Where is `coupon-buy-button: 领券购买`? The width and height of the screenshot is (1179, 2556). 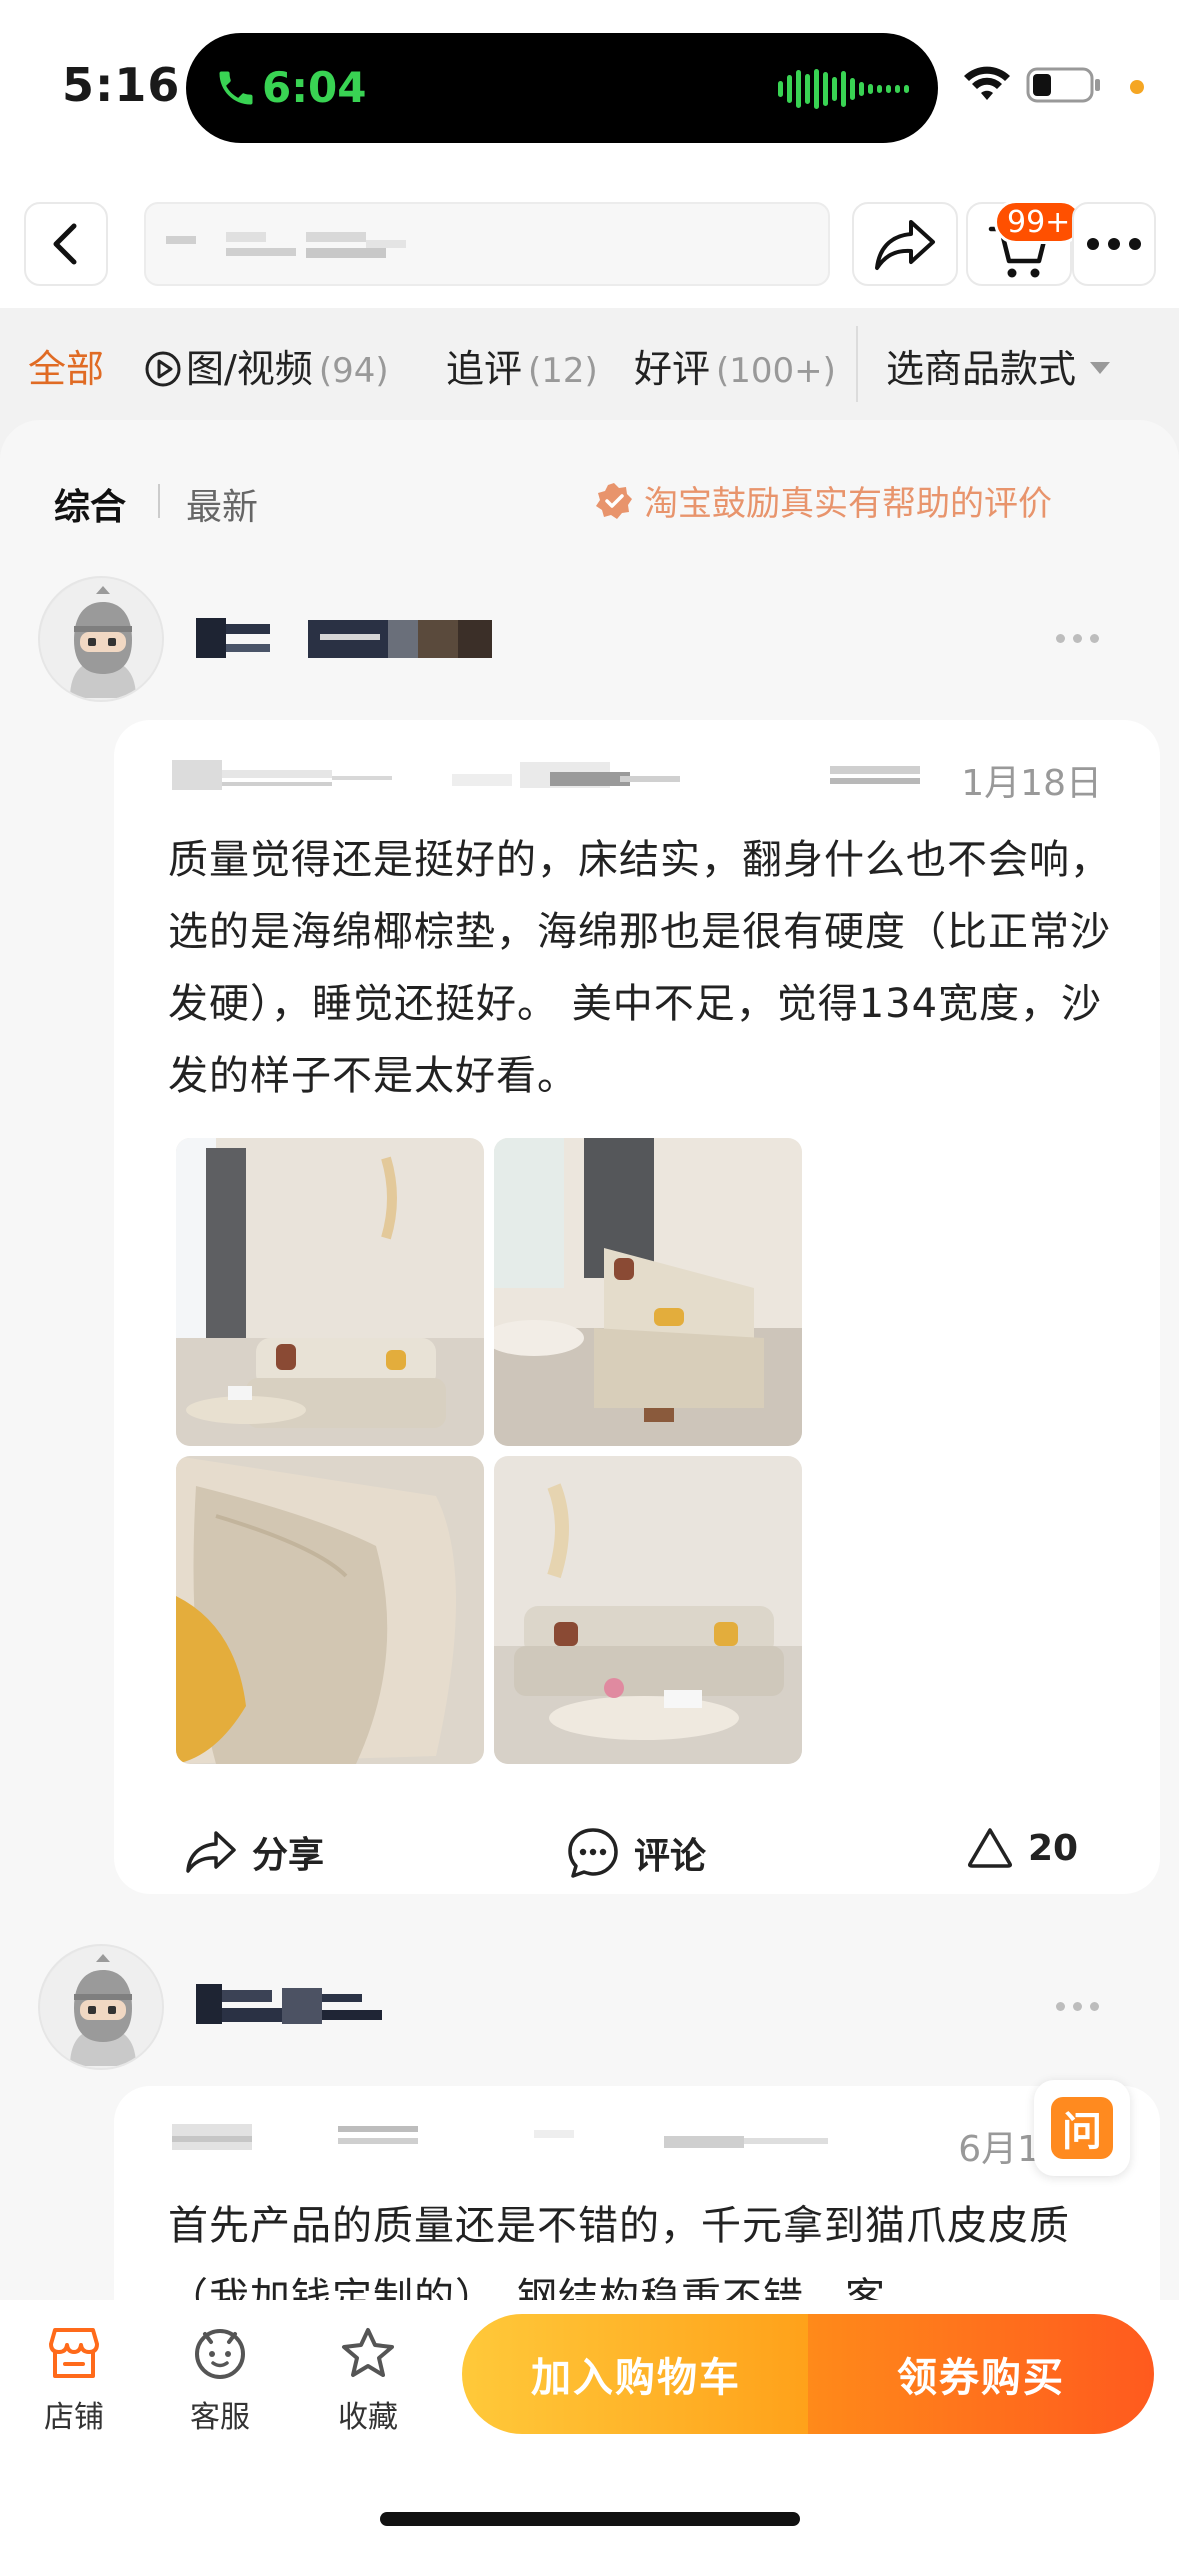 coupon-buy-button: 领券购买 is located at coordinates (981, 2374).